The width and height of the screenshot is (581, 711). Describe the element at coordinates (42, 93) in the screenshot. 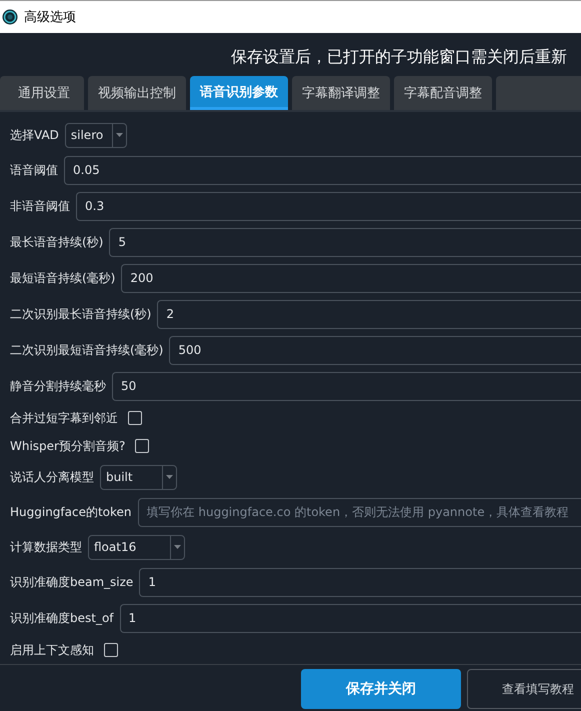

I see `tab: 通用设置` at that location.